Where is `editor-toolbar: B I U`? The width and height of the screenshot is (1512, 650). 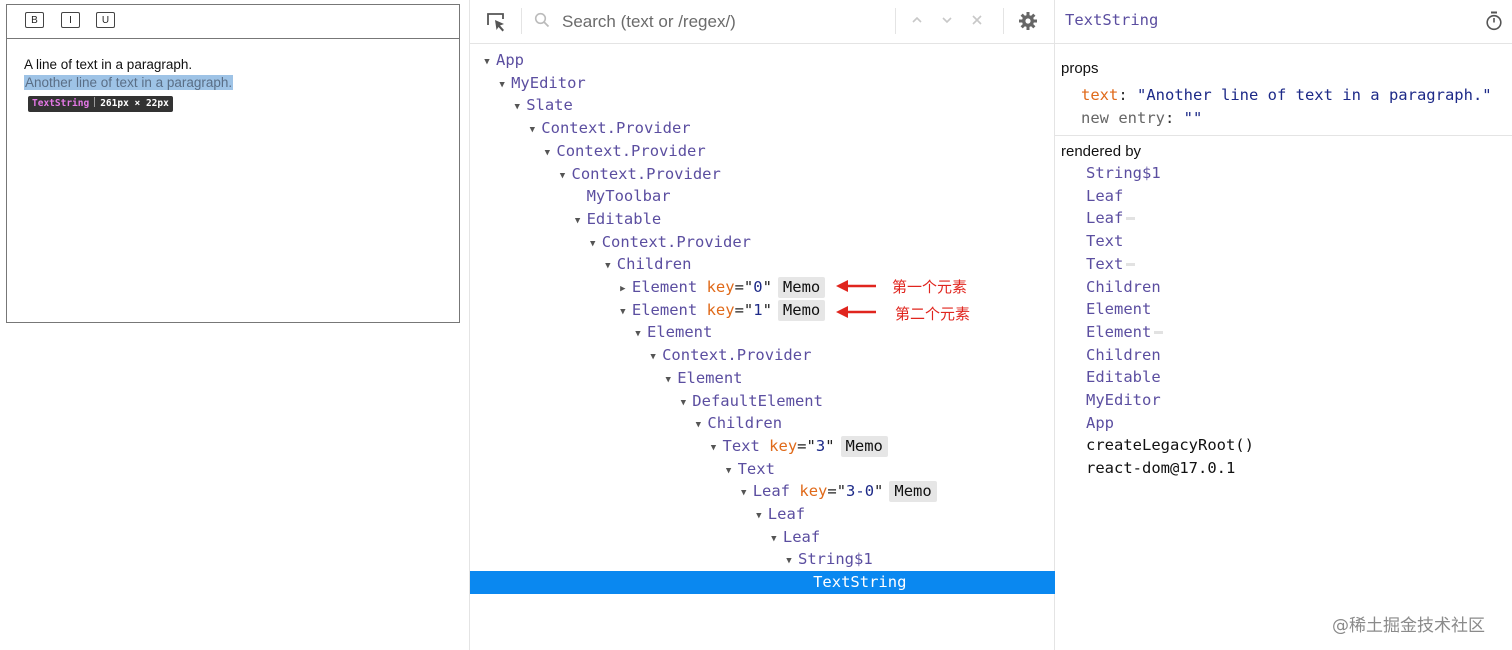 editor-toolbar: B I U is located at coordinates (233, 22).